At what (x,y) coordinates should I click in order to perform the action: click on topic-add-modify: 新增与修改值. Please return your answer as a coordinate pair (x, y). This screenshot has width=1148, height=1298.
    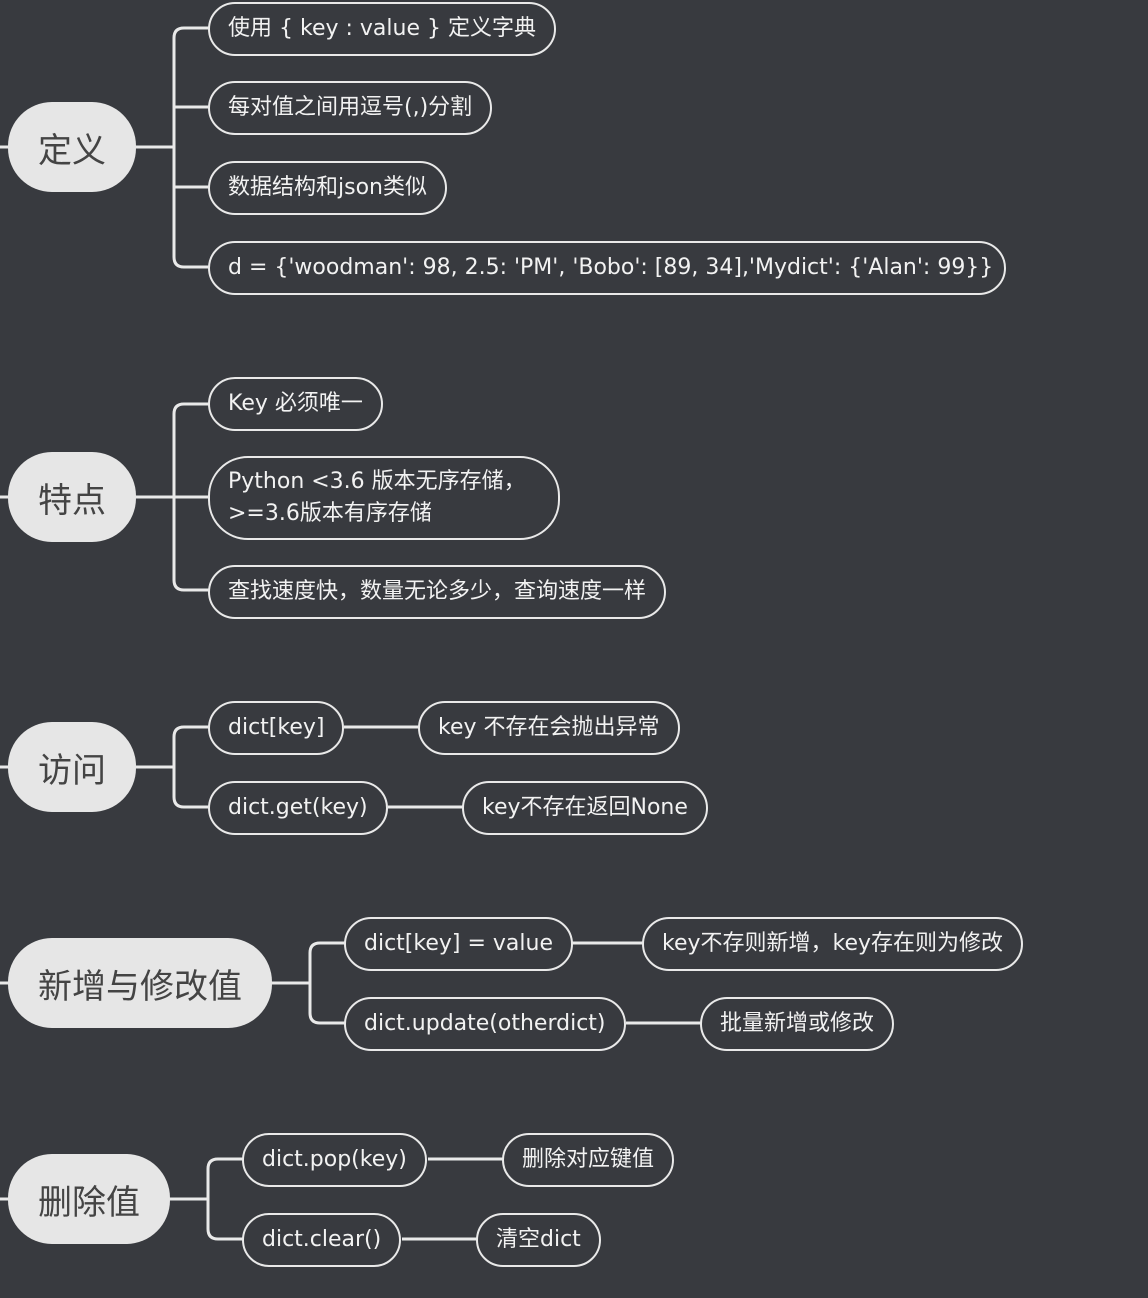
    Looking at the image, I should click on (140, 983).